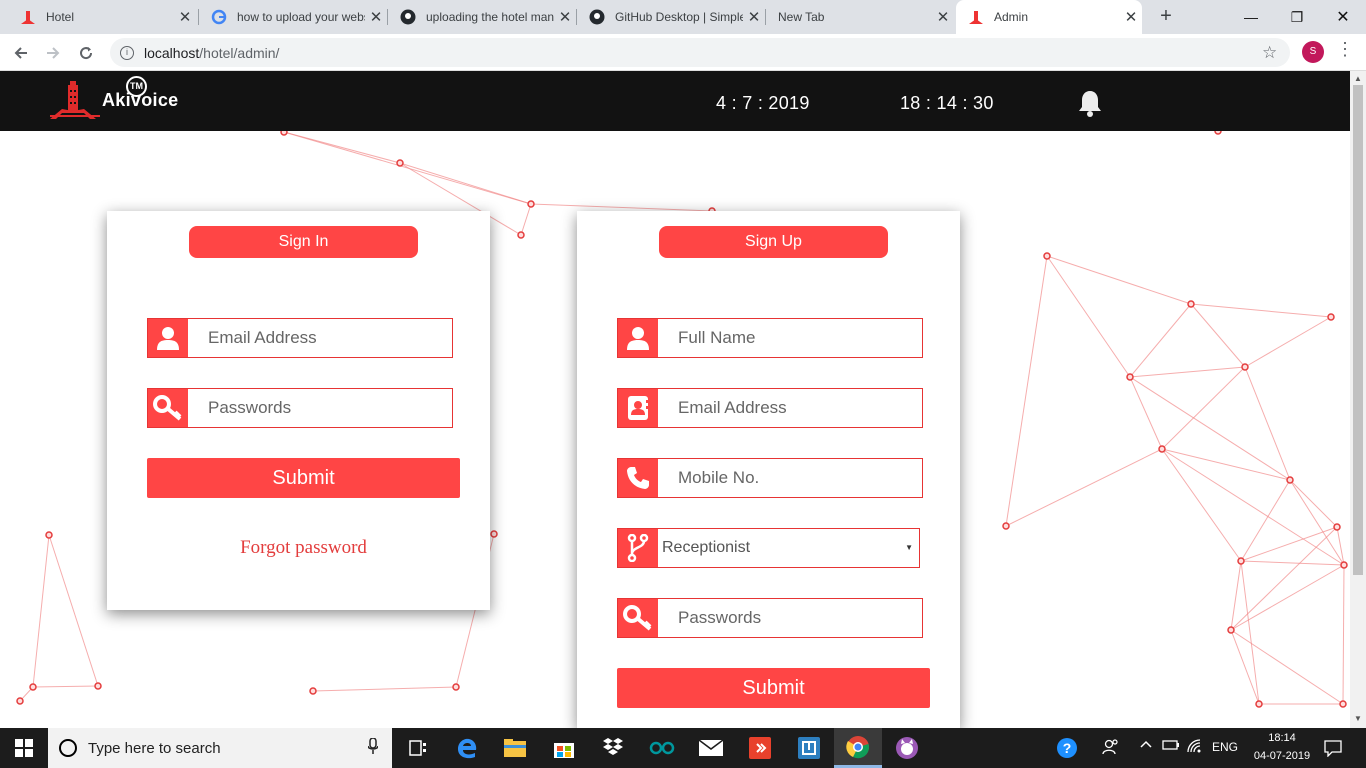  I want to click on chrome-icon, so click(858, 748).